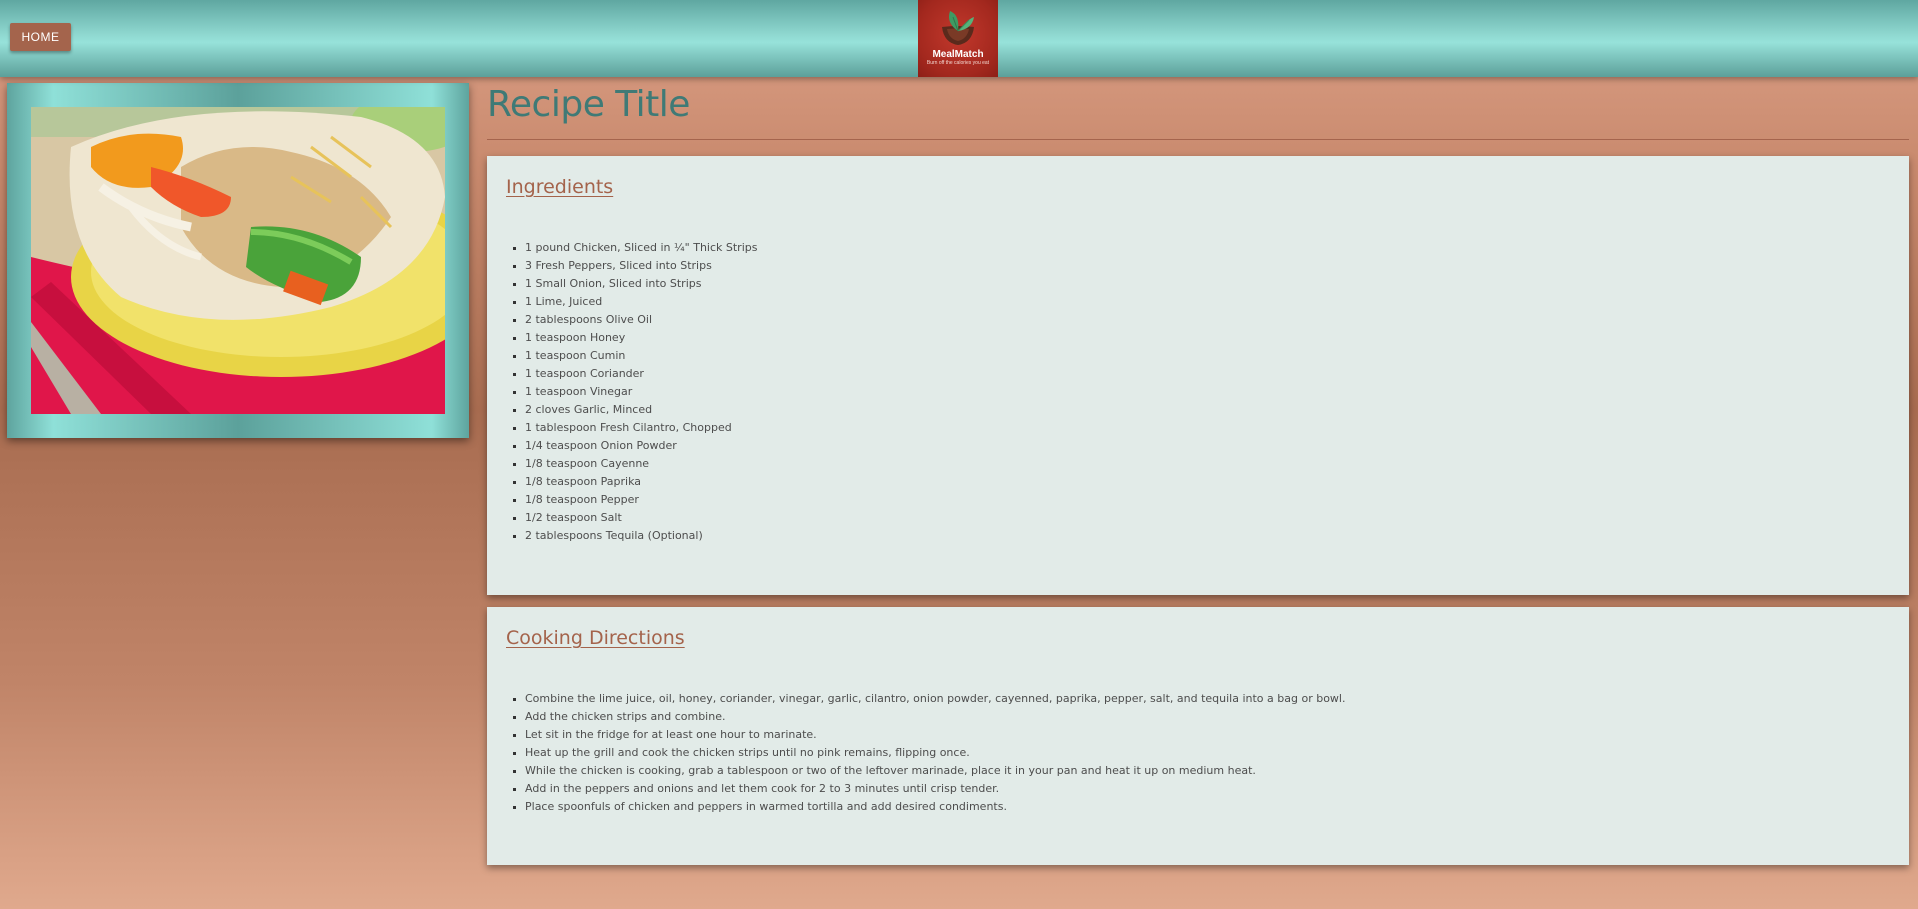  I want to click on list-item: 1 Lime, Juiced, so click(641, 302).